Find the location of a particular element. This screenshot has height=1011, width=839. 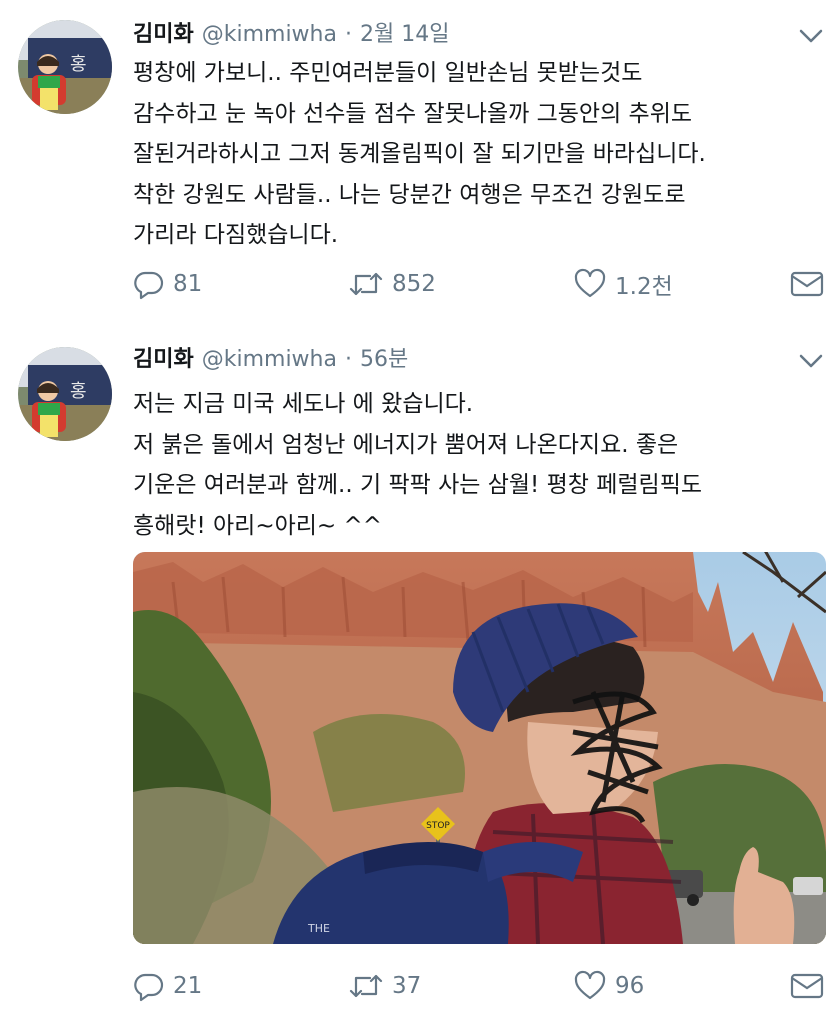

retweet-button: 852 is located at coordinates (392, 284).